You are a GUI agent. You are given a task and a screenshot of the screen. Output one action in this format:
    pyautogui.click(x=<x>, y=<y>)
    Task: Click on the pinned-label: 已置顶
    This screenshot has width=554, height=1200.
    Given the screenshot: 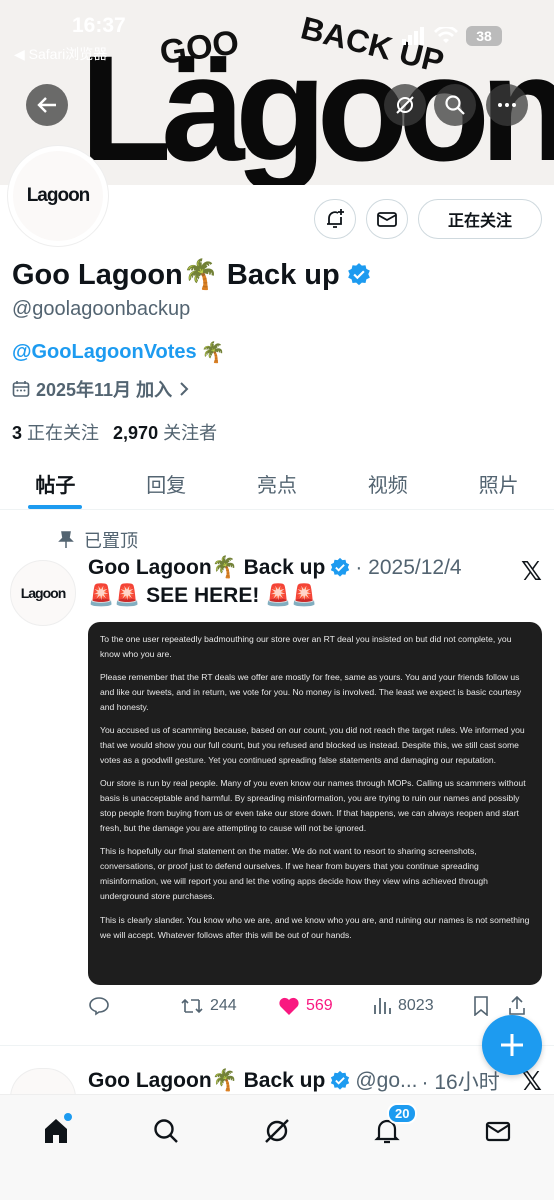 What is the action you would take?
    pyautogui.click(x=111, y=541)
    